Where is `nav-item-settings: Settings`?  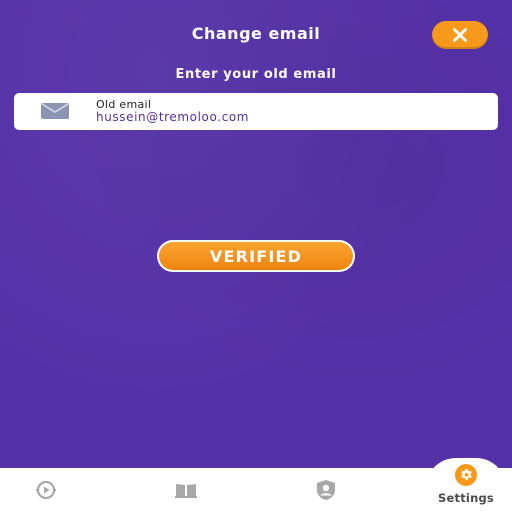
nav-item-settings: Settings is located at coordinates (466, 487).